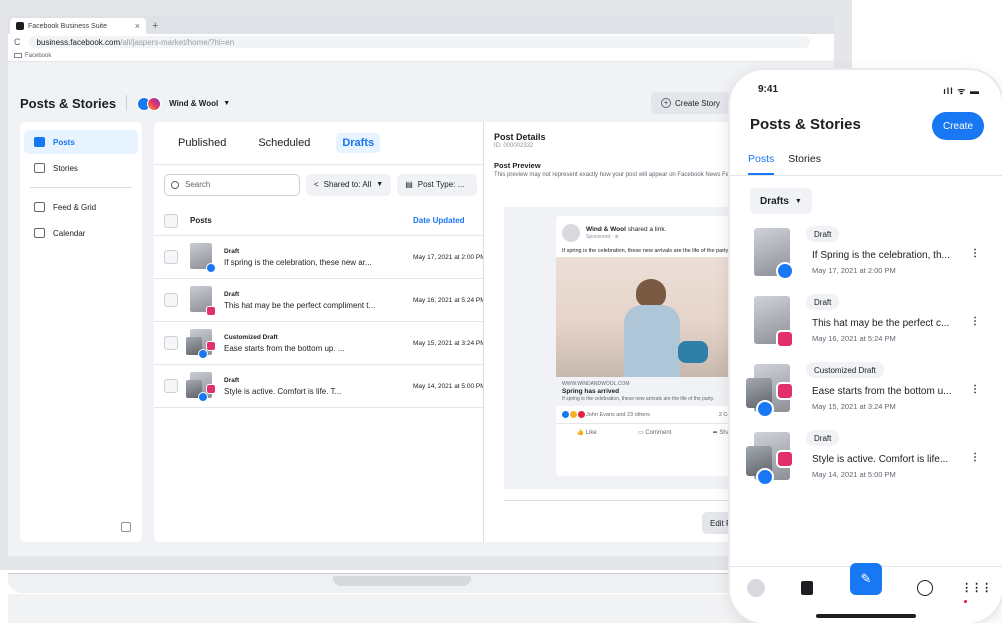  What do you see at coordinates (581, 415) in the screenshot?
I see `love-reaction-icon` at bounding box center [581, 415].